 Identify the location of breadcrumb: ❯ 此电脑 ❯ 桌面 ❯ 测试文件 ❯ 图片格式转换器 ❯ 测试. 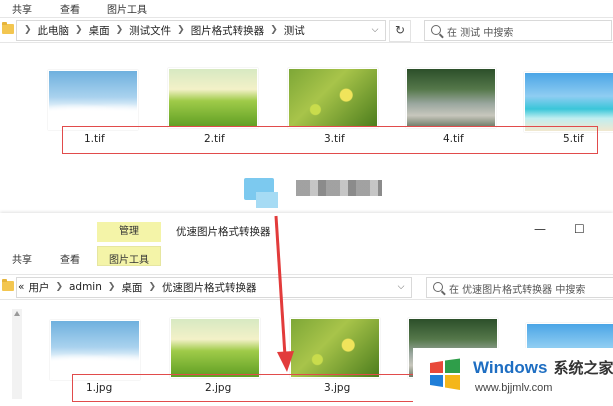
(161, 30).